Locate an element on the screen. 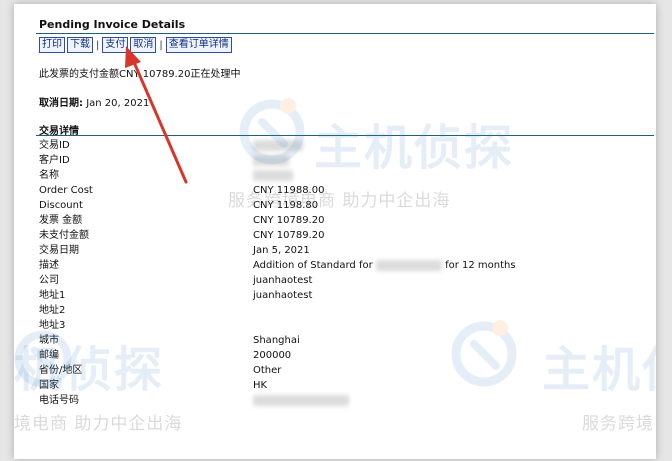 This screenshot has height=461, width=672. title-divider is located at coordinates (345, 33).